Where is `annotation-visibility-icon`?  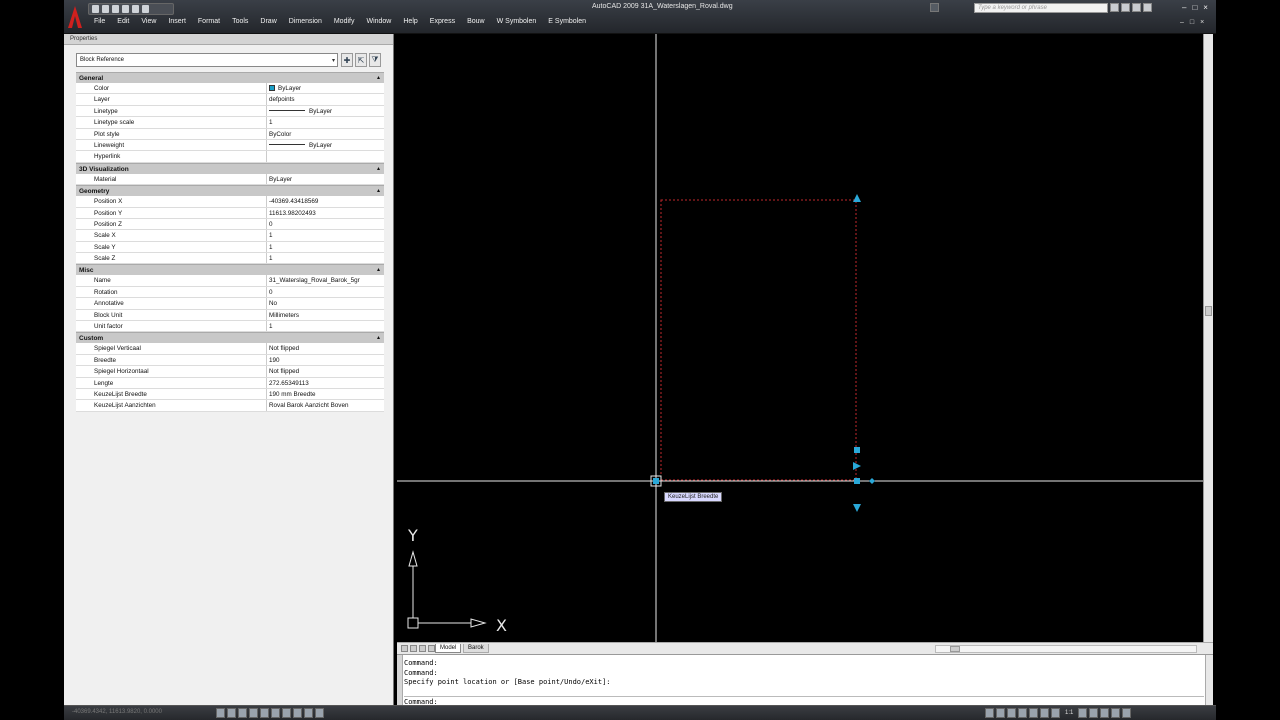
annotation-visibility-icon is located at coordinates (1083, 713).